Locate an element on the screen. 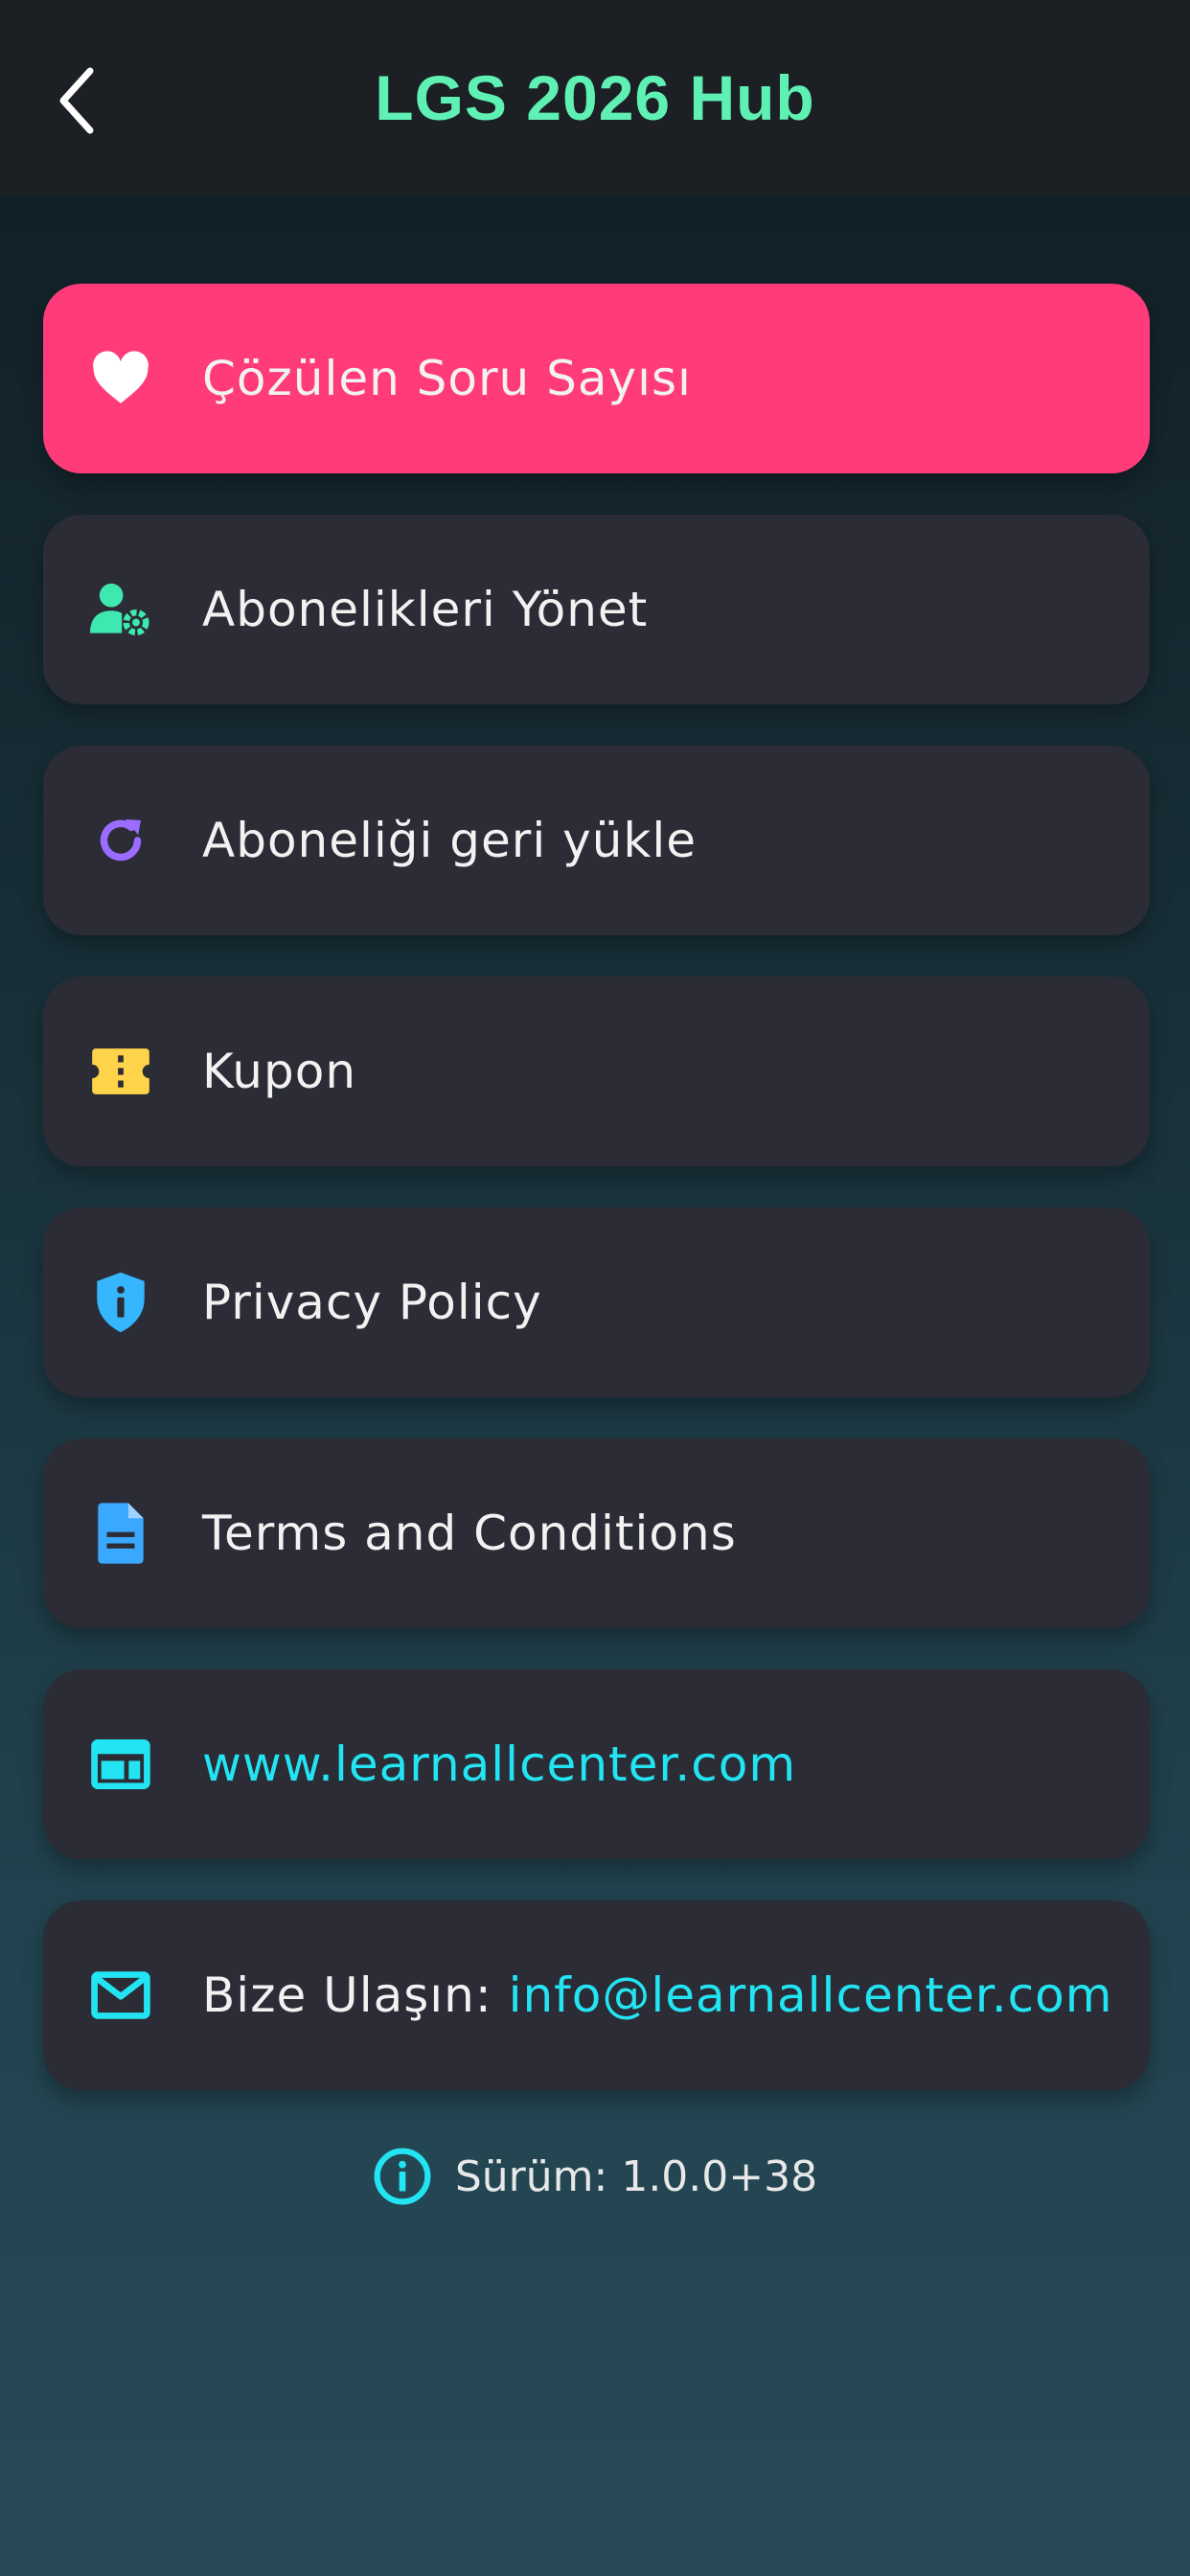  menu-item-label: Terms and Conditions is located at coordinates (470, 1533).